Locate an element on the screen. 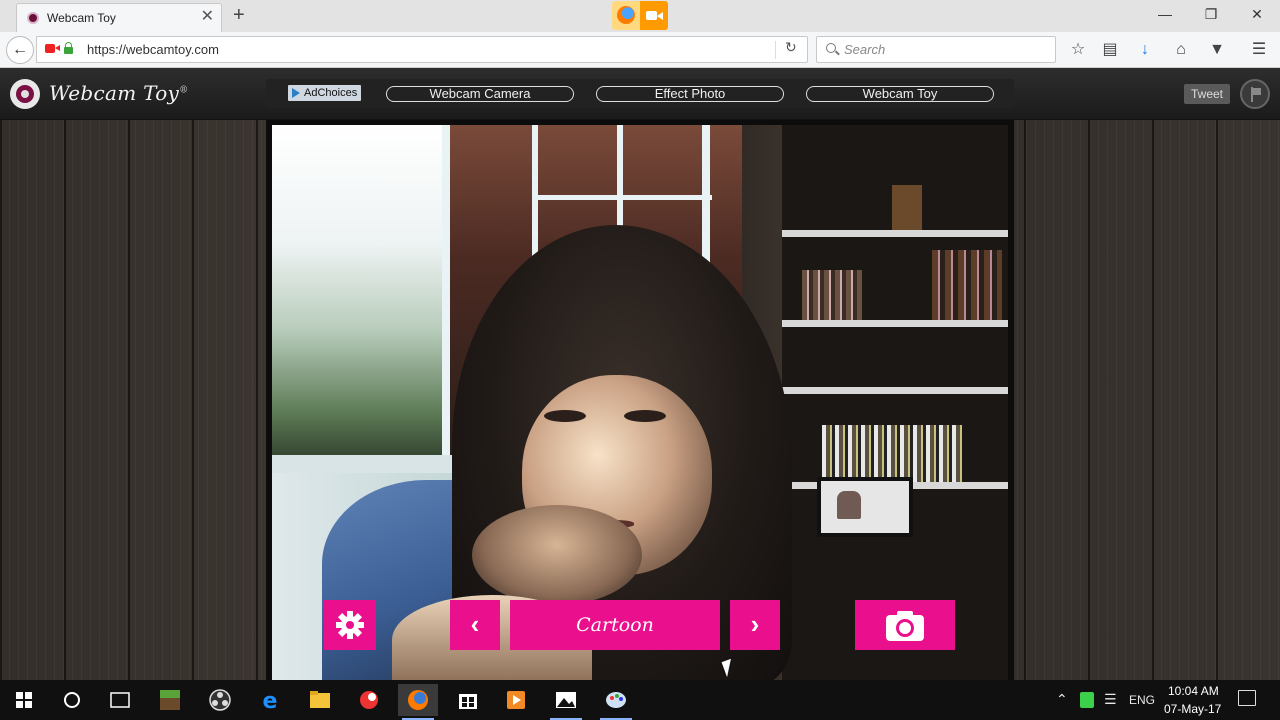  flag-icon is located at coordinates (1255, 94).